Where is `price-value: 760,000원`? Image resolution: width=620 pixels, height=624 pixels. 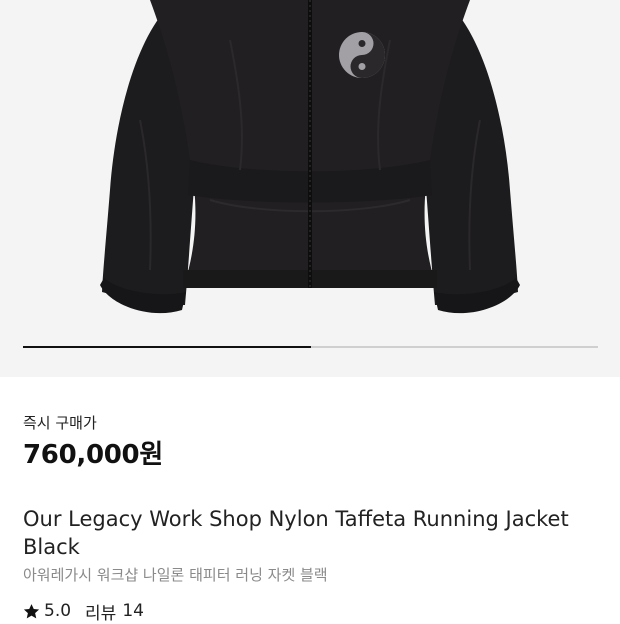 price-value: 760,000원 is located at coordinates (93, 455).